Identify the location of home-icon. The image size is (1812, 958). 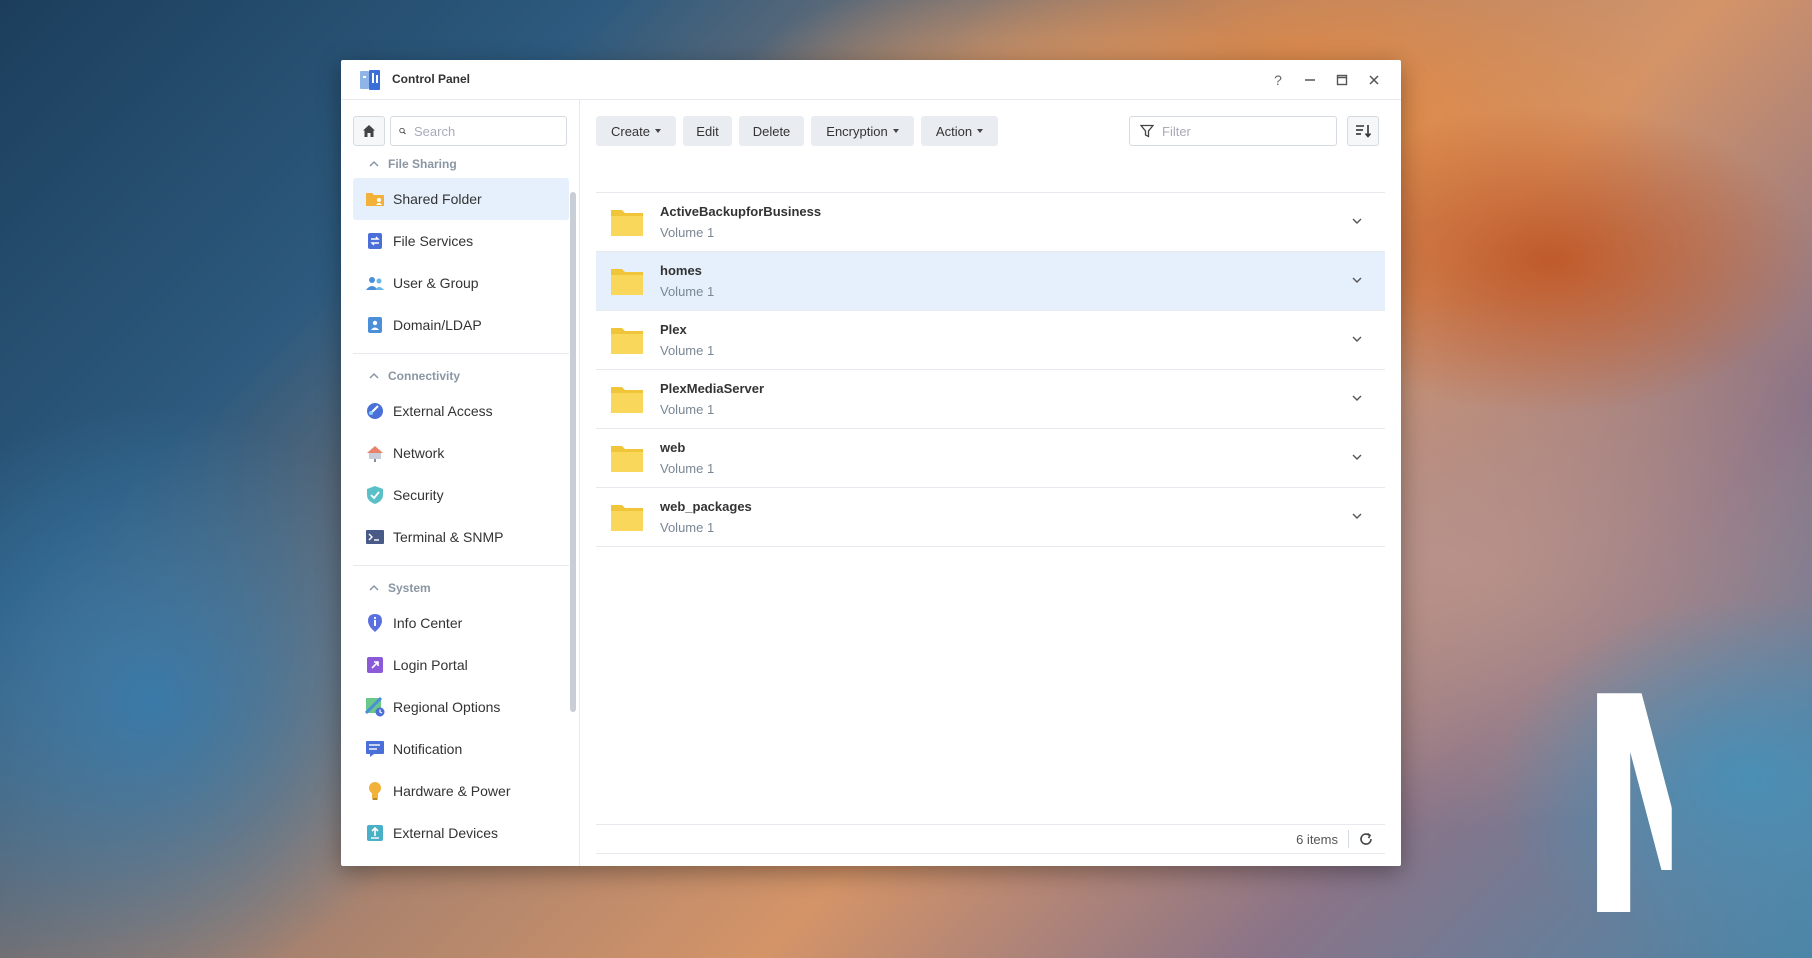
(369, 131).